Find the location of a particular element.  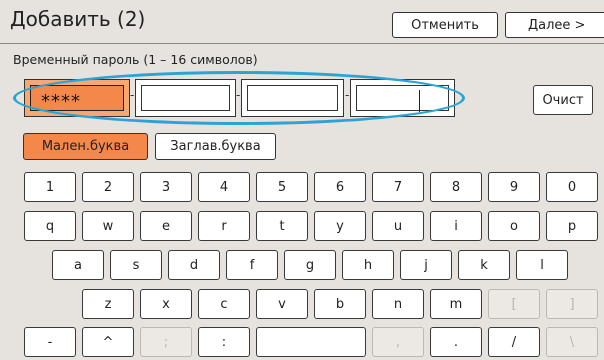

key-row1-6: 7 is located at coordinates (398, 187).